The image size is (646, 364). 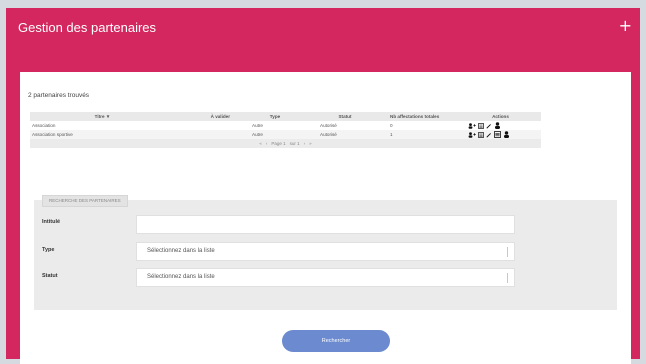 I want to click on type-label: Type, so click(x=48, y=250).